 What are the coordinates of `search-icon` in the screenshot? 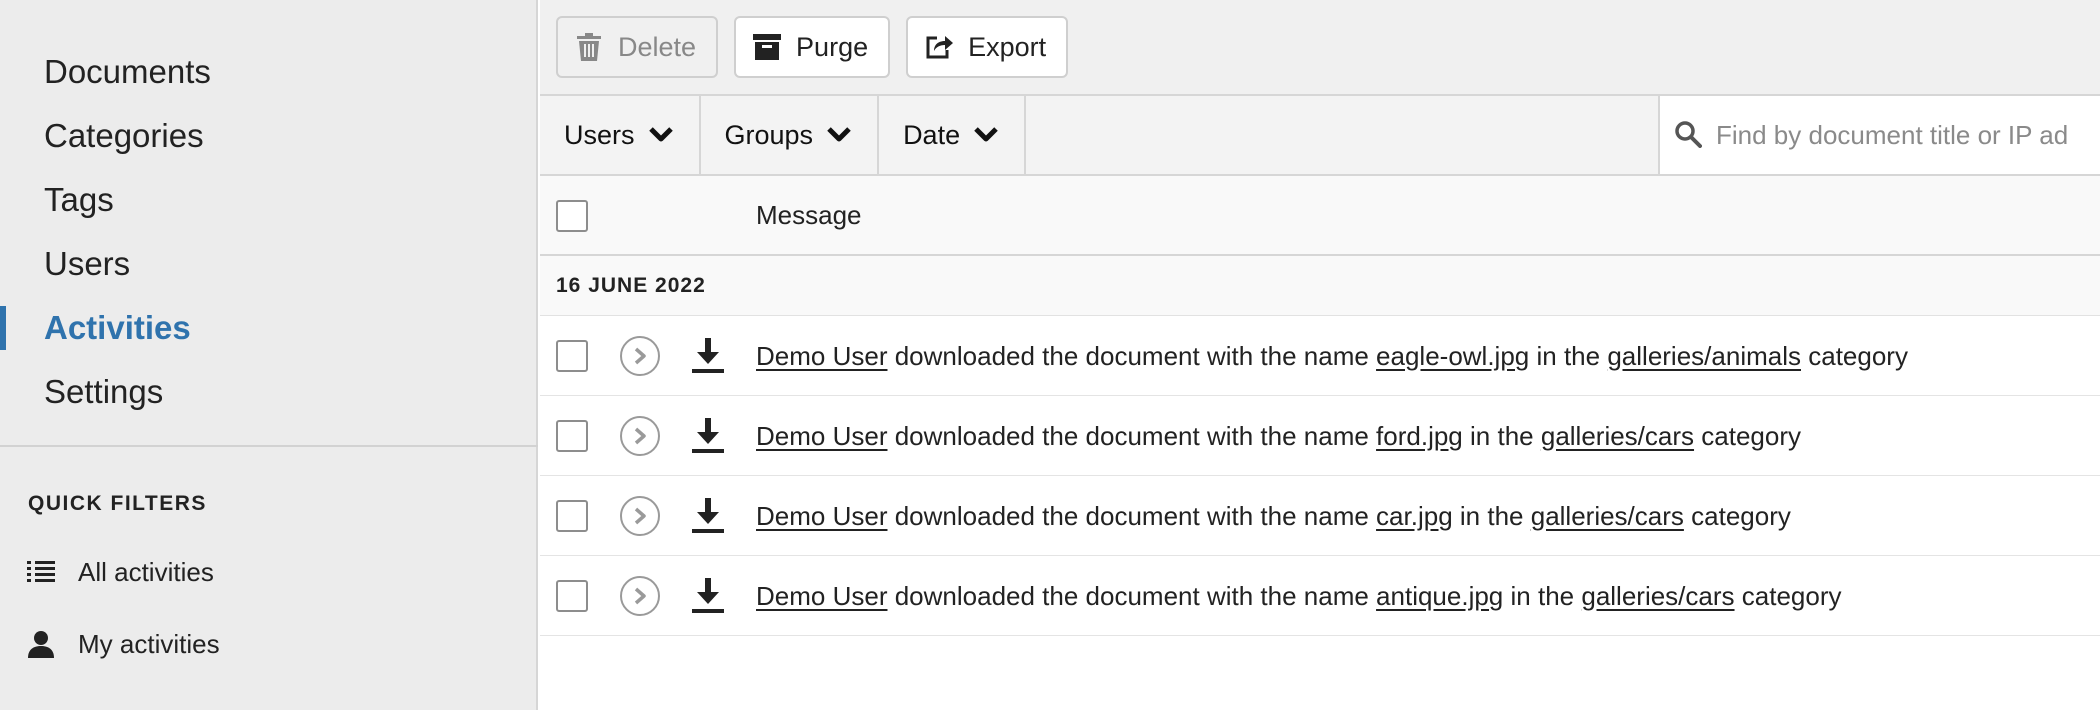 It's located at (1689, 135).